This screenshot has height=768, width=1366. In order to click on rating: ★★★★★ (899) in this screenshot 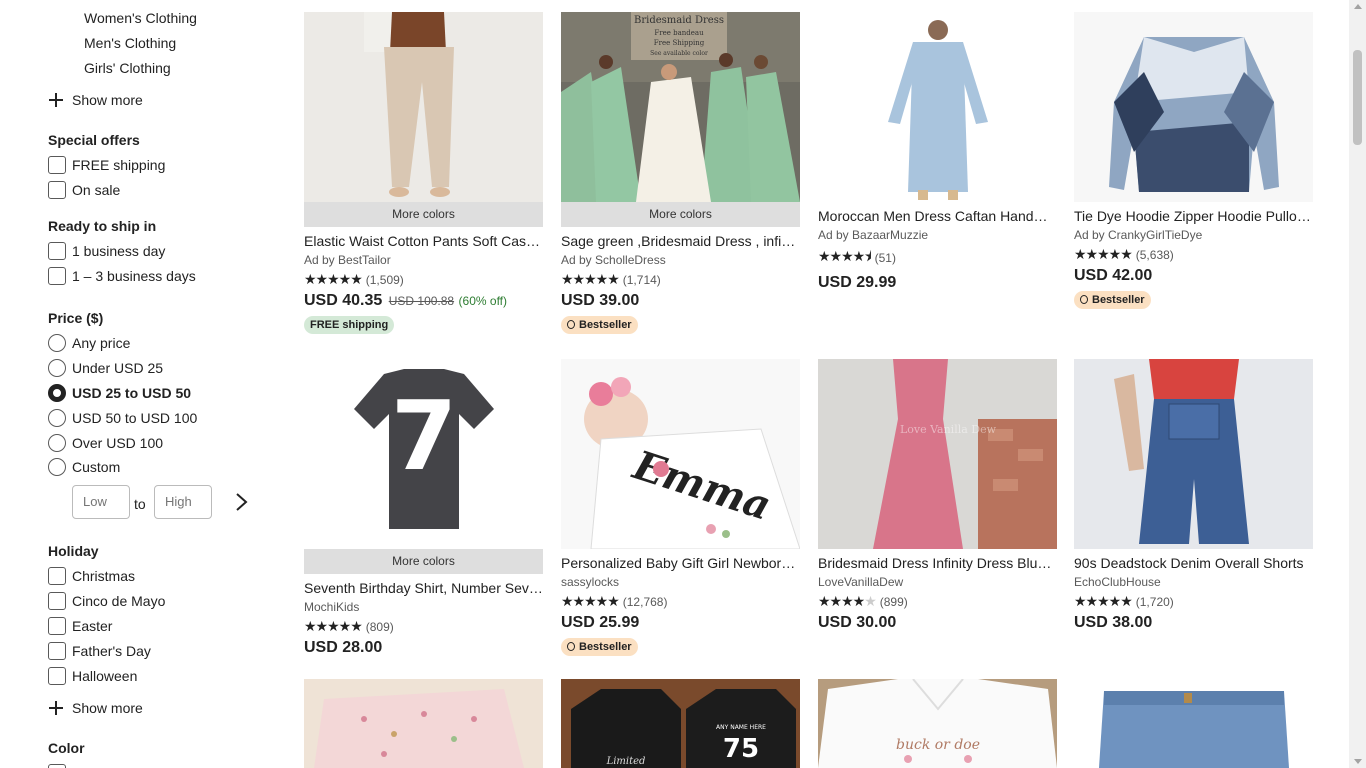, I will do `click(863, 601)`.